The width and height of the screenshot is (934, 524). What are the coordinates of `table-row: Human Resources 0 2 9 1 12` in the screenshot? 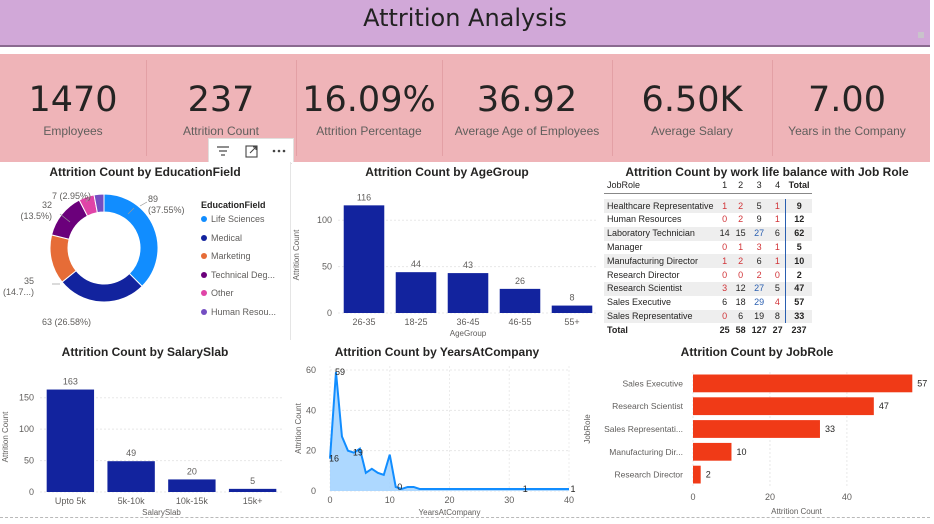 It's located at (708, 220).